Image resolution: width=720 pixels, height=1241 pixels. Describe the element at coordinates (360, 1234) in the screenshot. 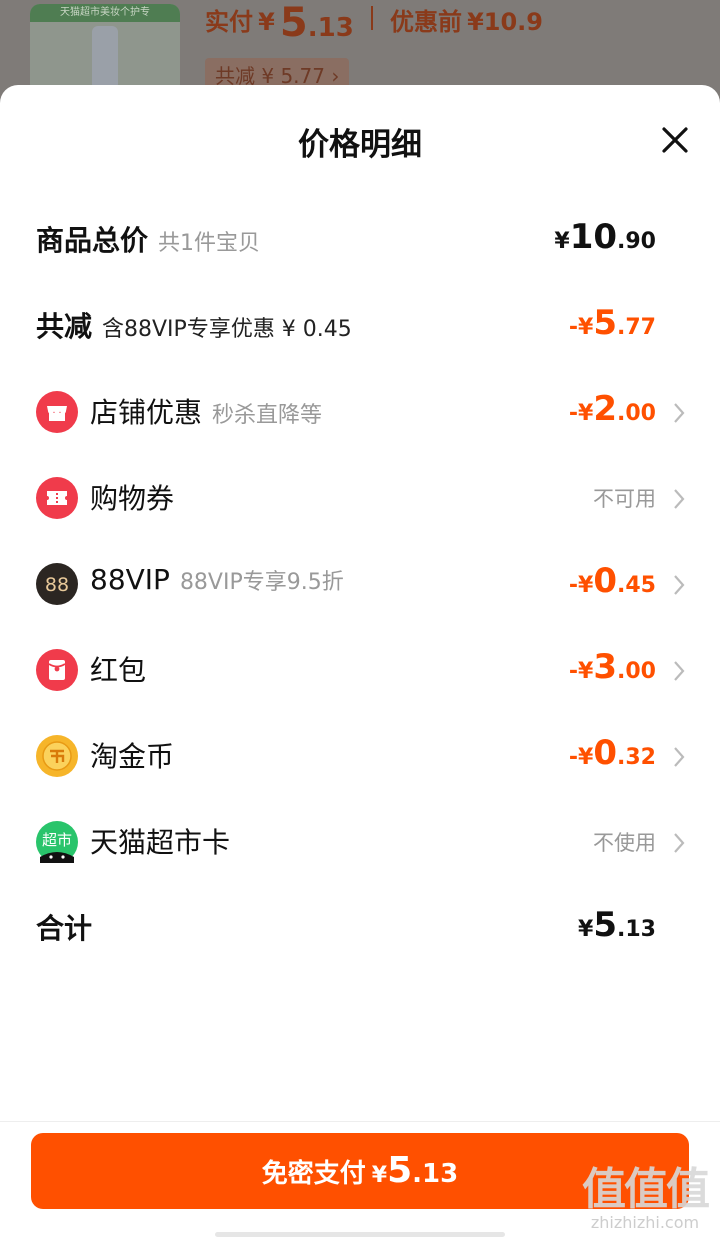

I see `home-indicator` at that location.